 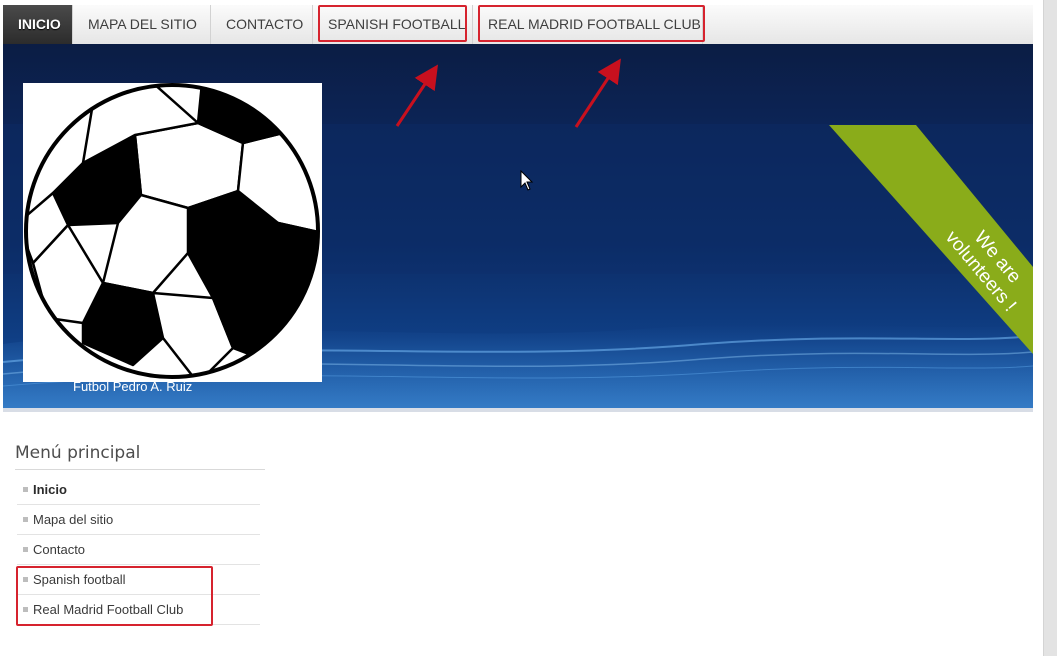 I want to click on mouse-pointer-icon, so click(x=527, y=180).